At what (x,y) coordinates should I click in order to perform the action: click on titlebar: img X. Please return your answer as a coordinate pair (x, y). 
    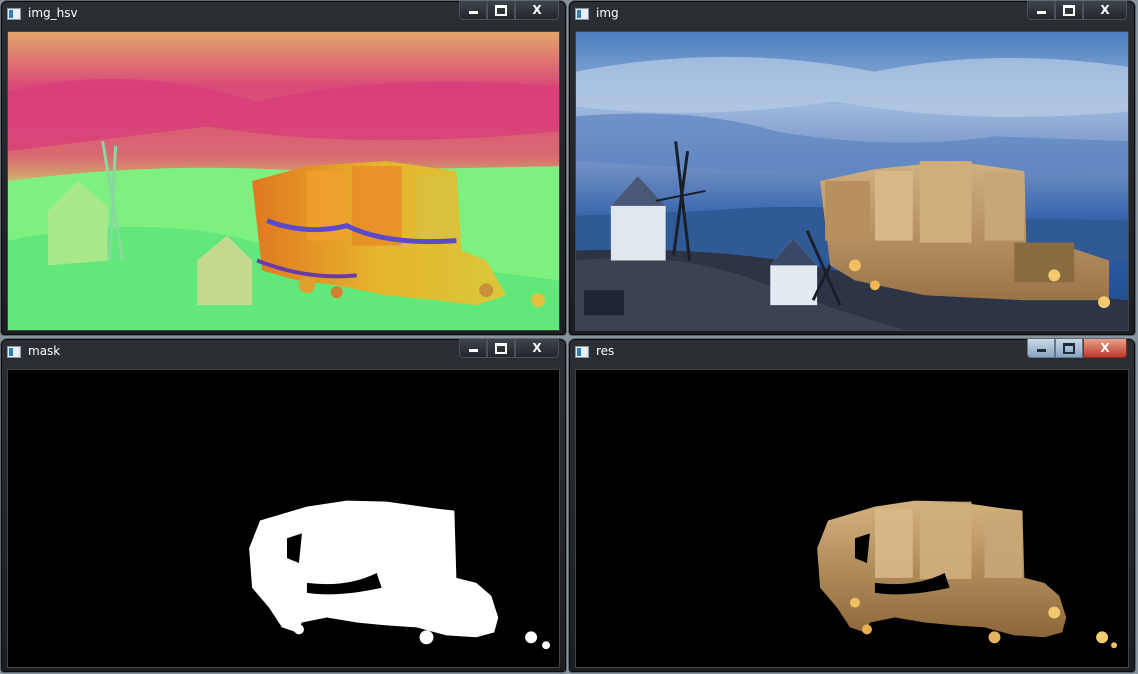
    Looking at the image, I should click on (852, 14).